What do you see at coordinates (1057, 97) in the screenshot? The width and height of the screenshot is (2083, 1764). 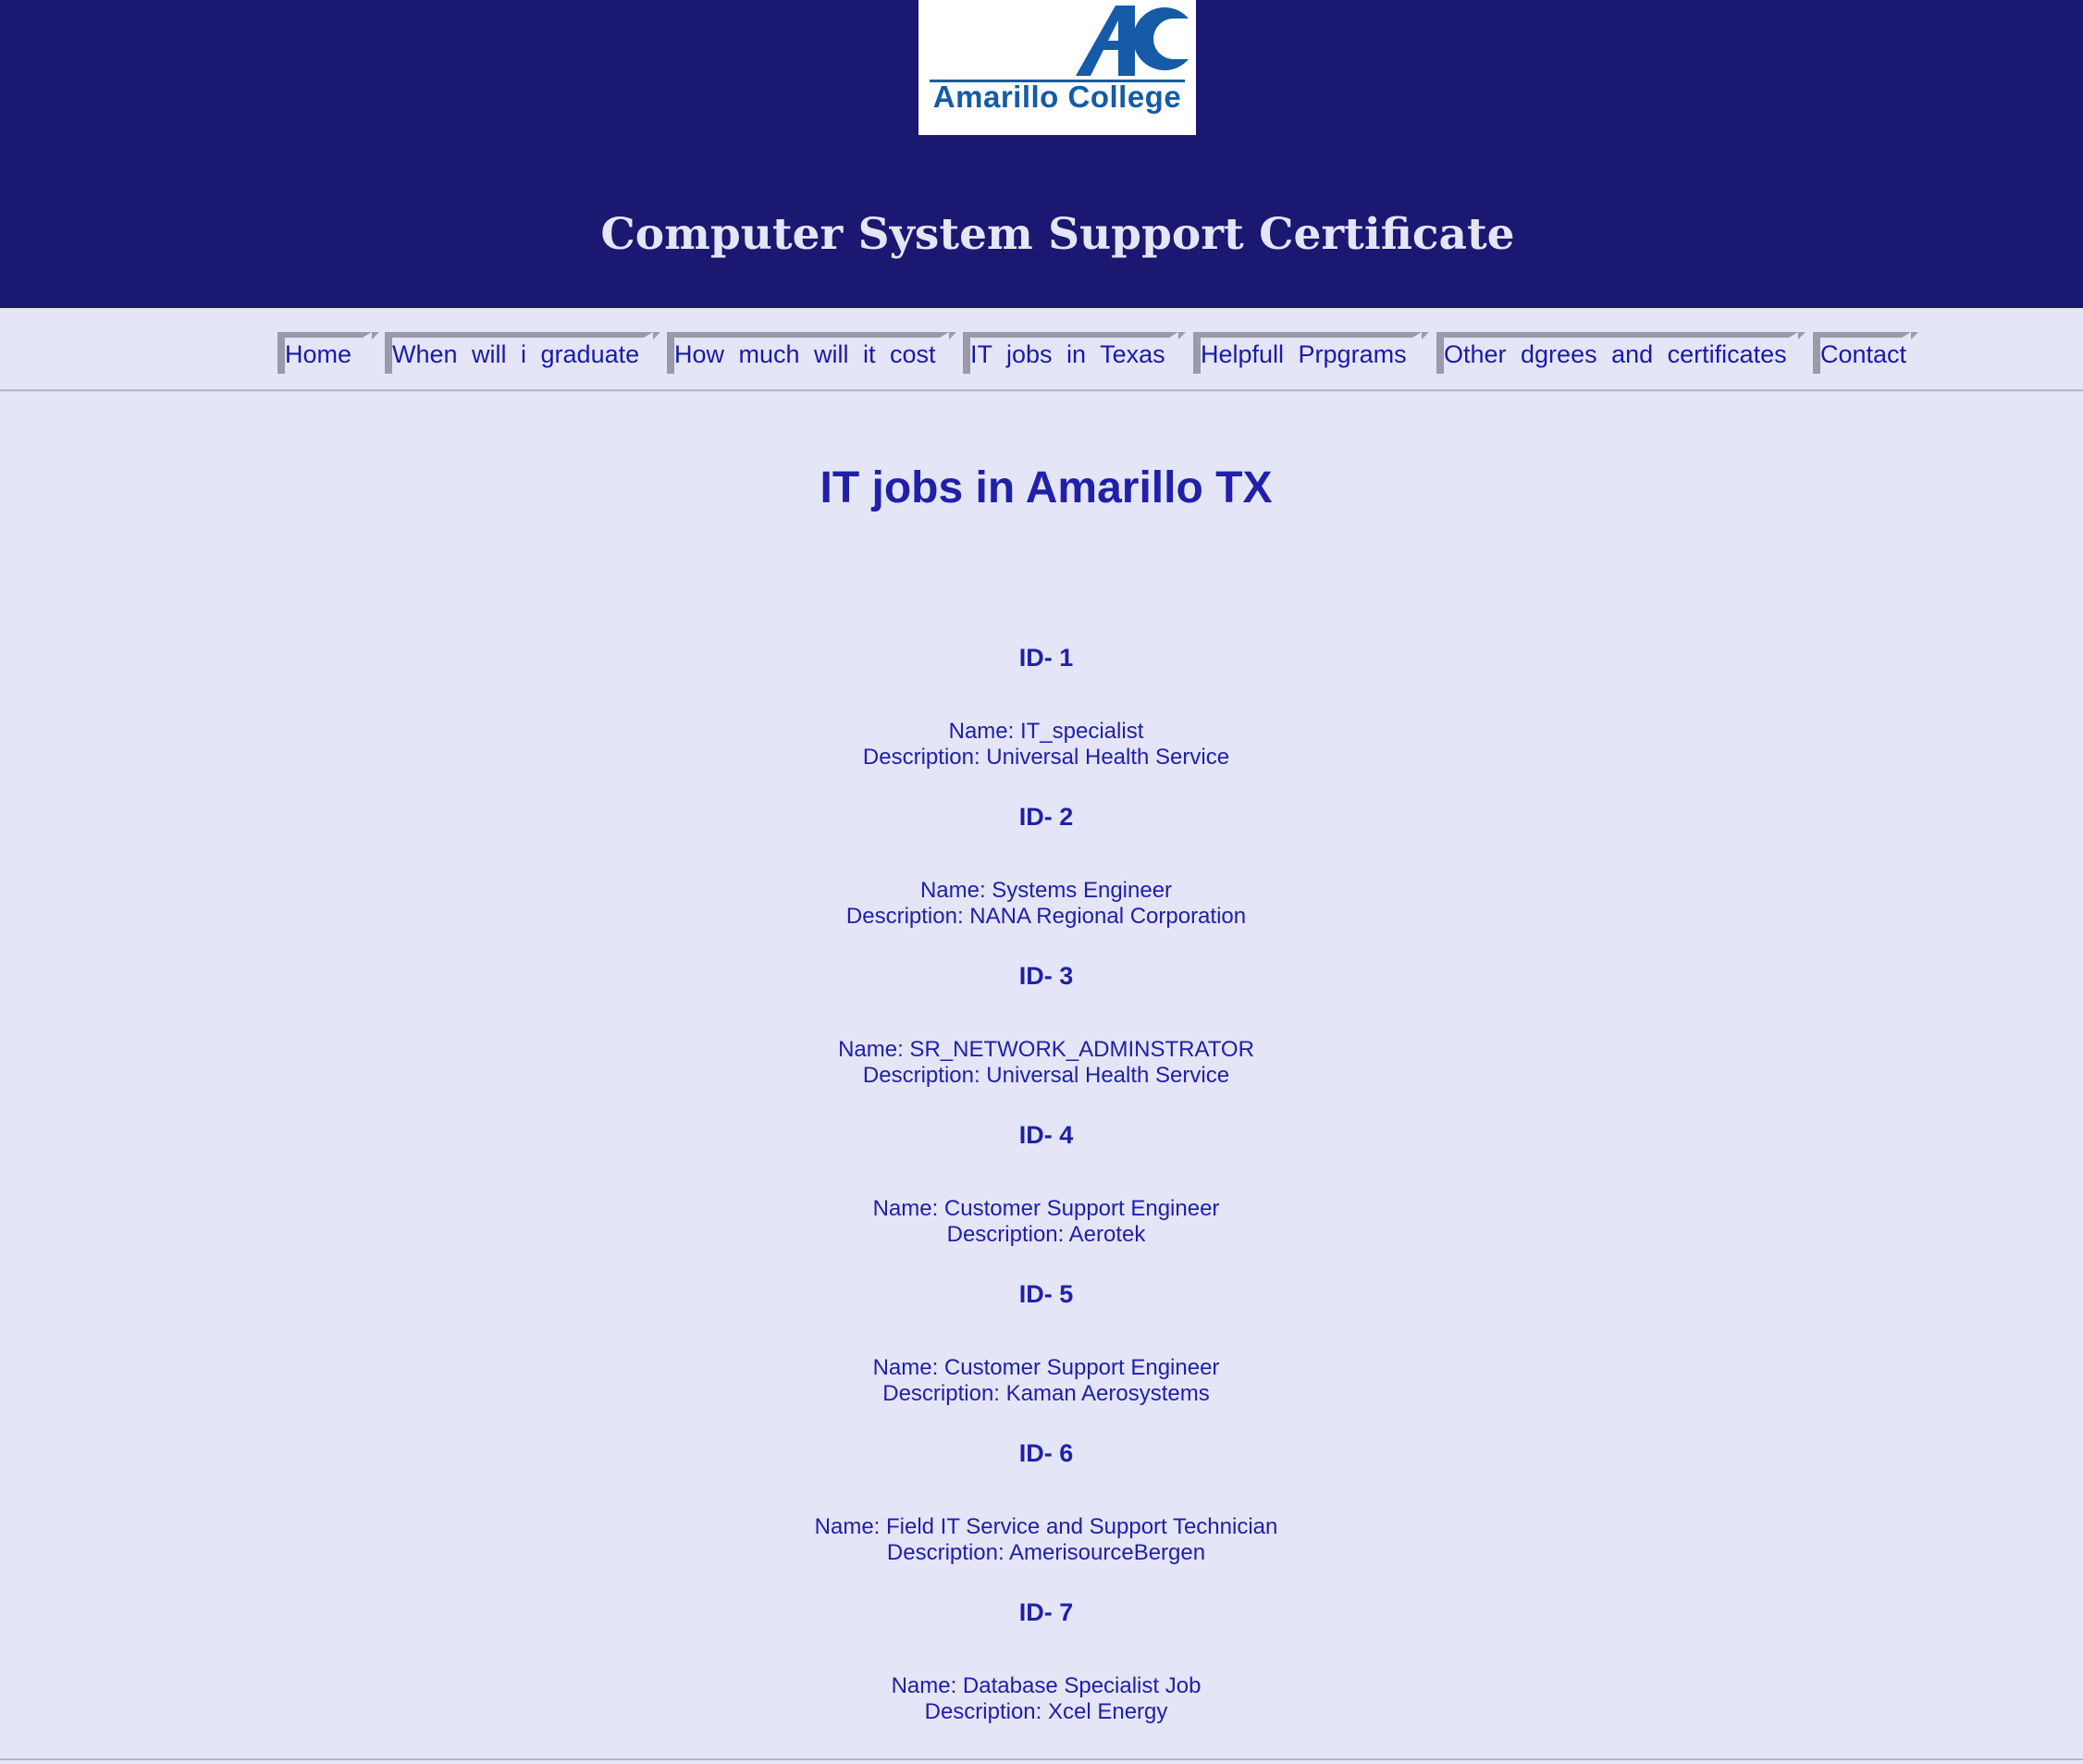 I see `logo-text: Amarillo College` at bounding box center [1057, 97].